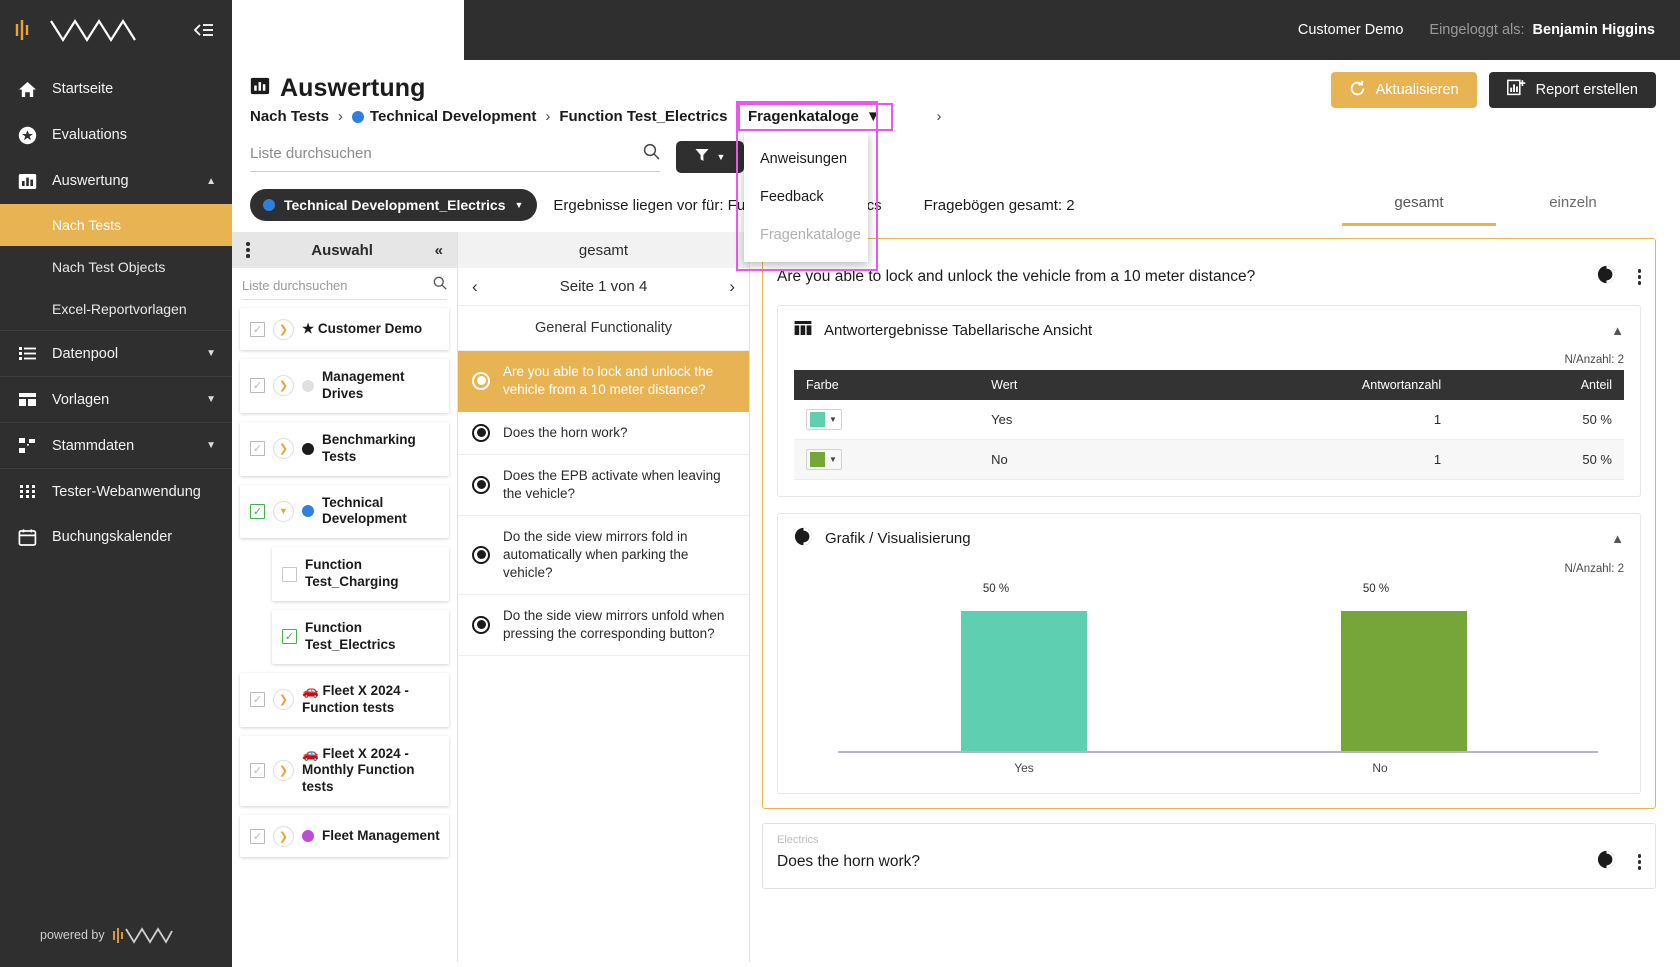  Describe the element at coordinates (1403, 90) in the screenshot. I see `refresh-button: Aktualisieren` at that location.